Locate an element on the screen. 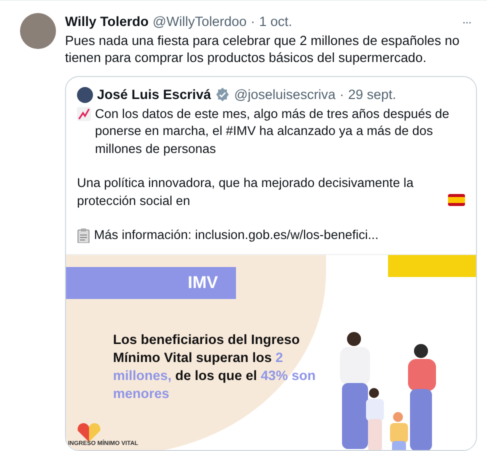 The height and width of the screenshot is (451, 487). banner-label: IMV is located at coordinates (151, 282).